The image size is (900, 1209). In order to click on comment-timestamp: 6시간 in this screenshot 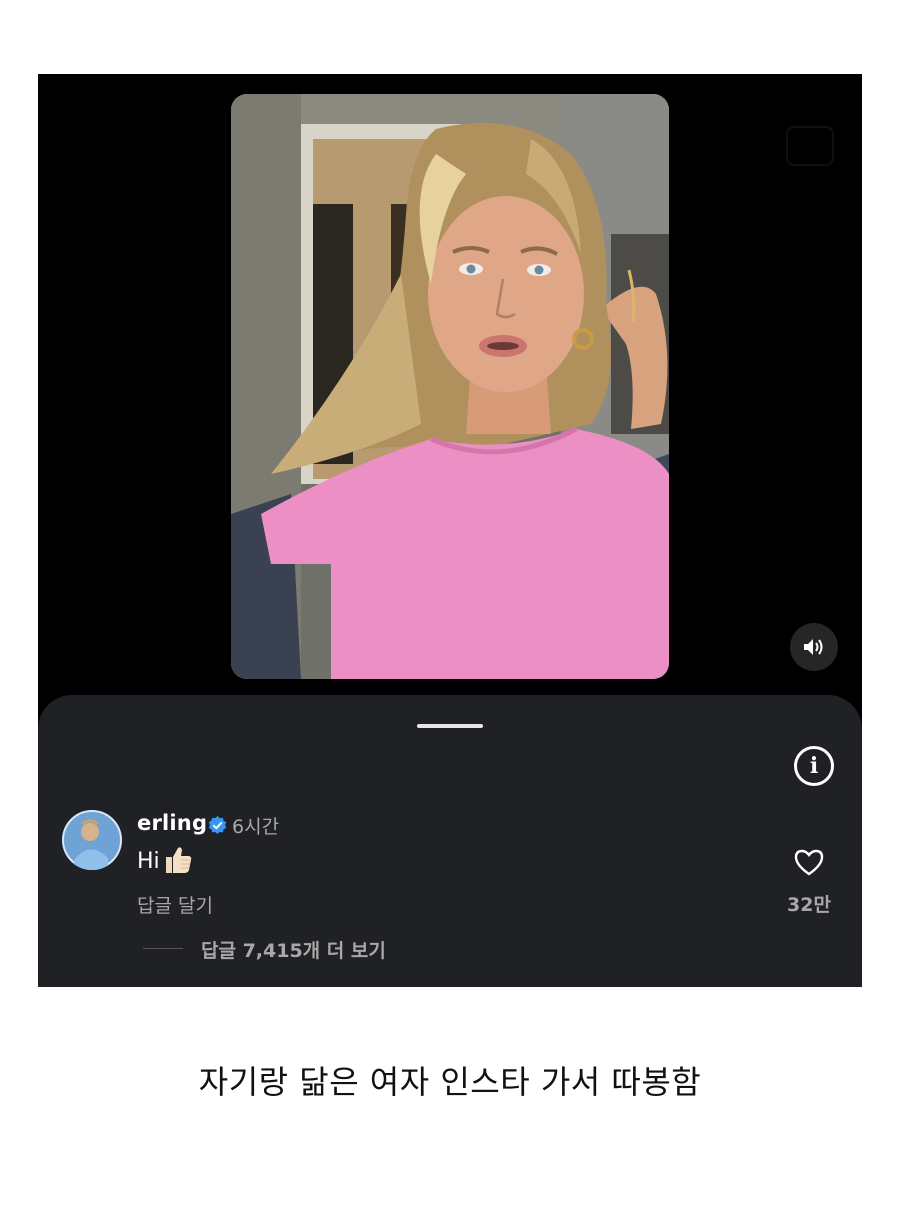, I will do `click(256, 827)`.